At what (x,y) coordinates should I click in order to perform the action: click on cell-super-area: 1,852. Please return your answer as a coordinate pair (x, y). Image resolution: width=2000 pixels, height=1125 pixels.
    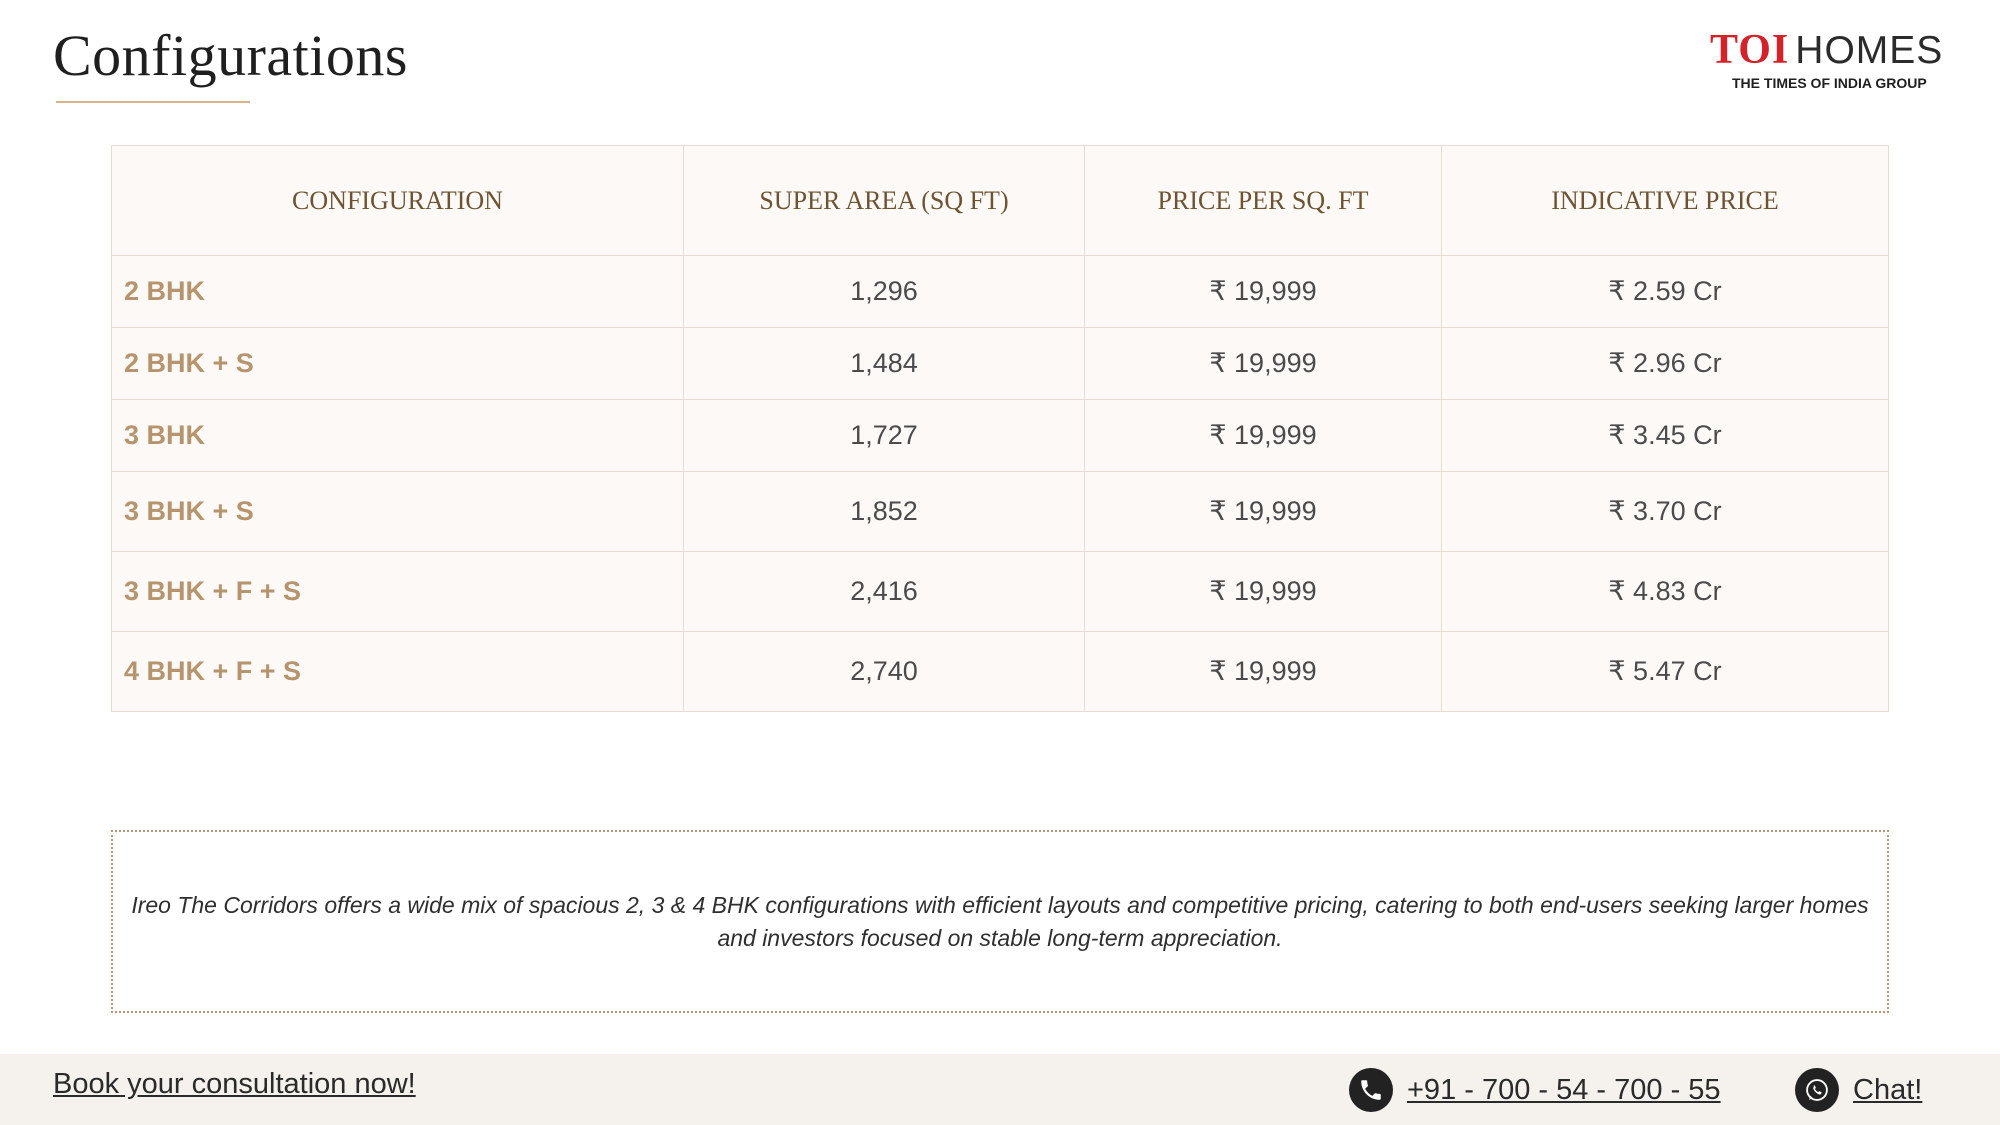
    Looking at the image, I should click on (884, 511).